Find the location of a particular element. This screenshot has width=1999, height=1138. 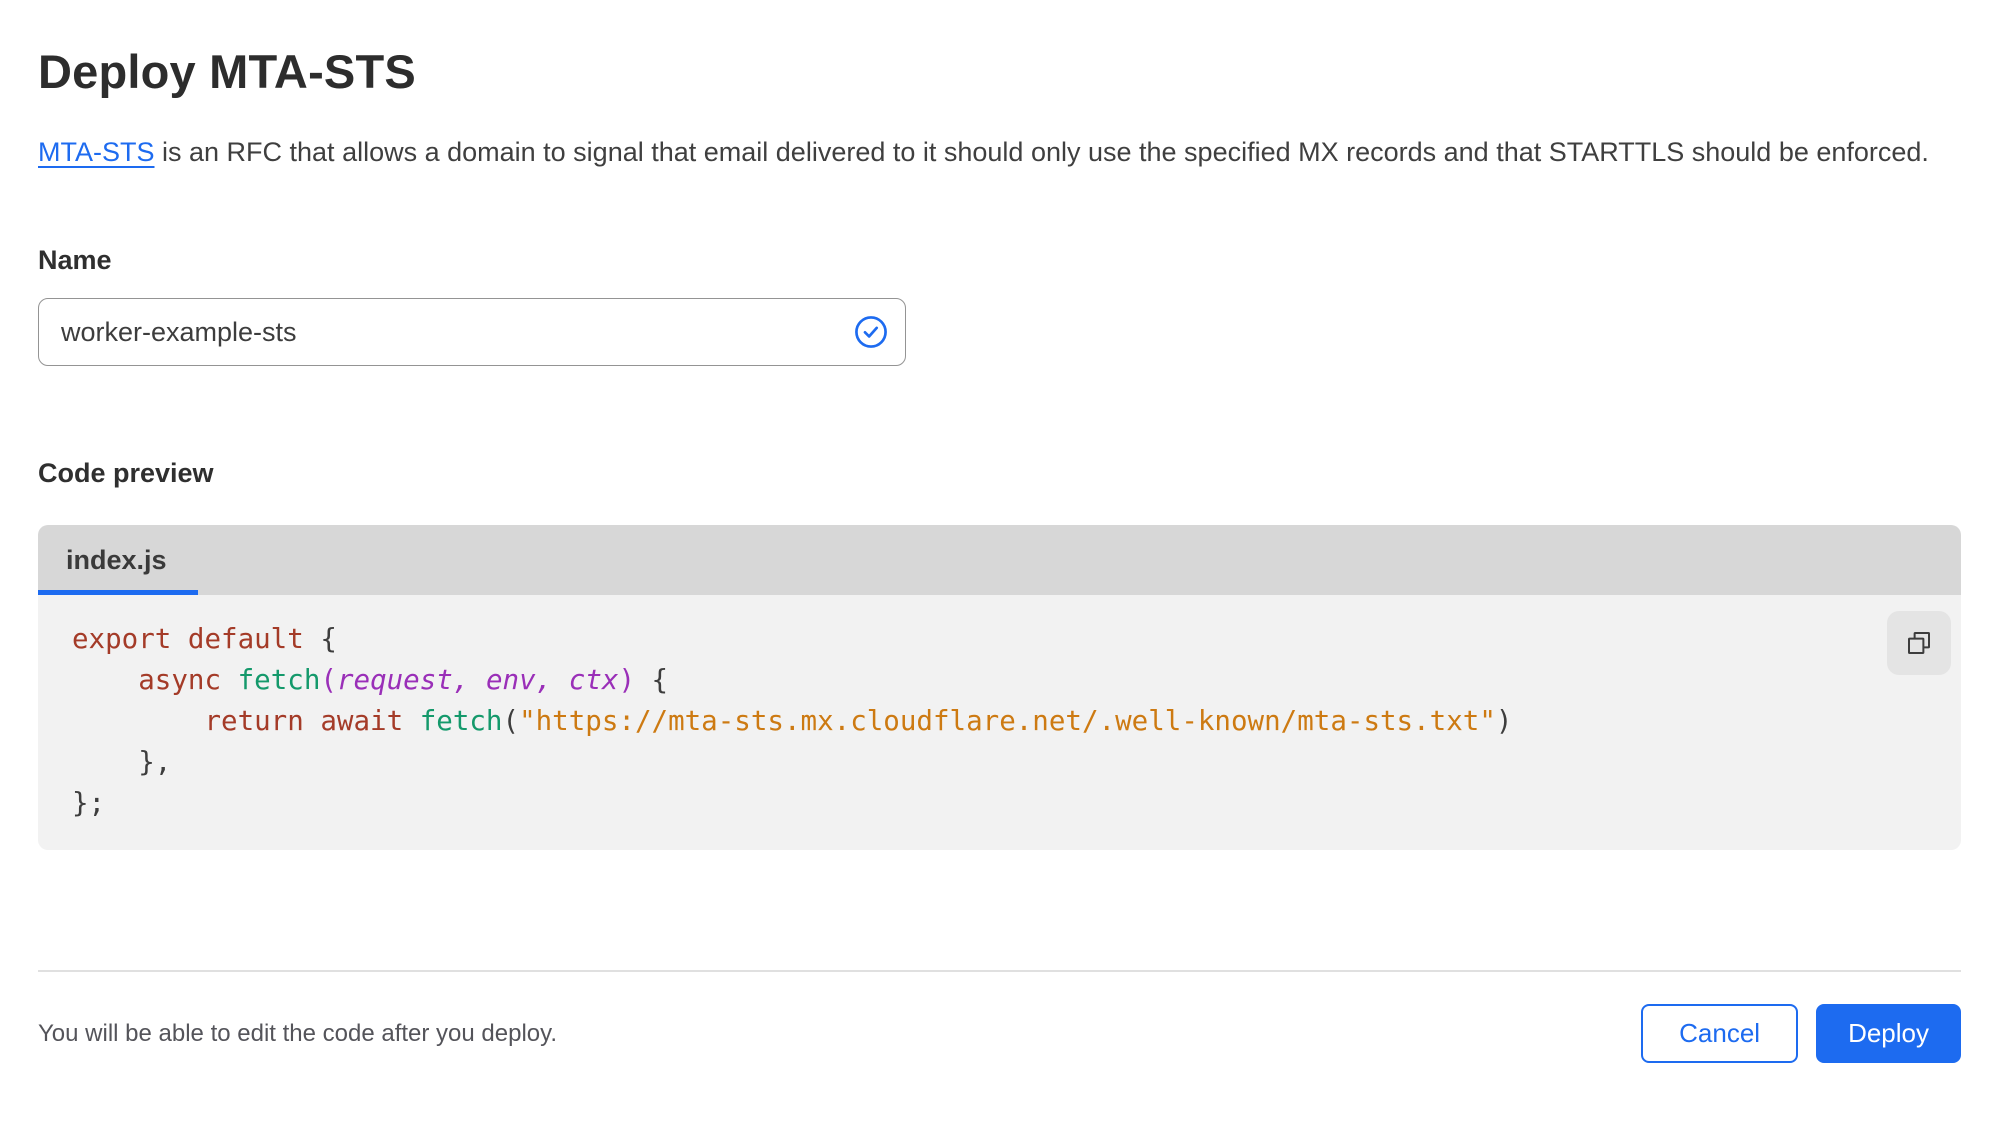

tab-label: index.js is located at coordinates (116, 559).